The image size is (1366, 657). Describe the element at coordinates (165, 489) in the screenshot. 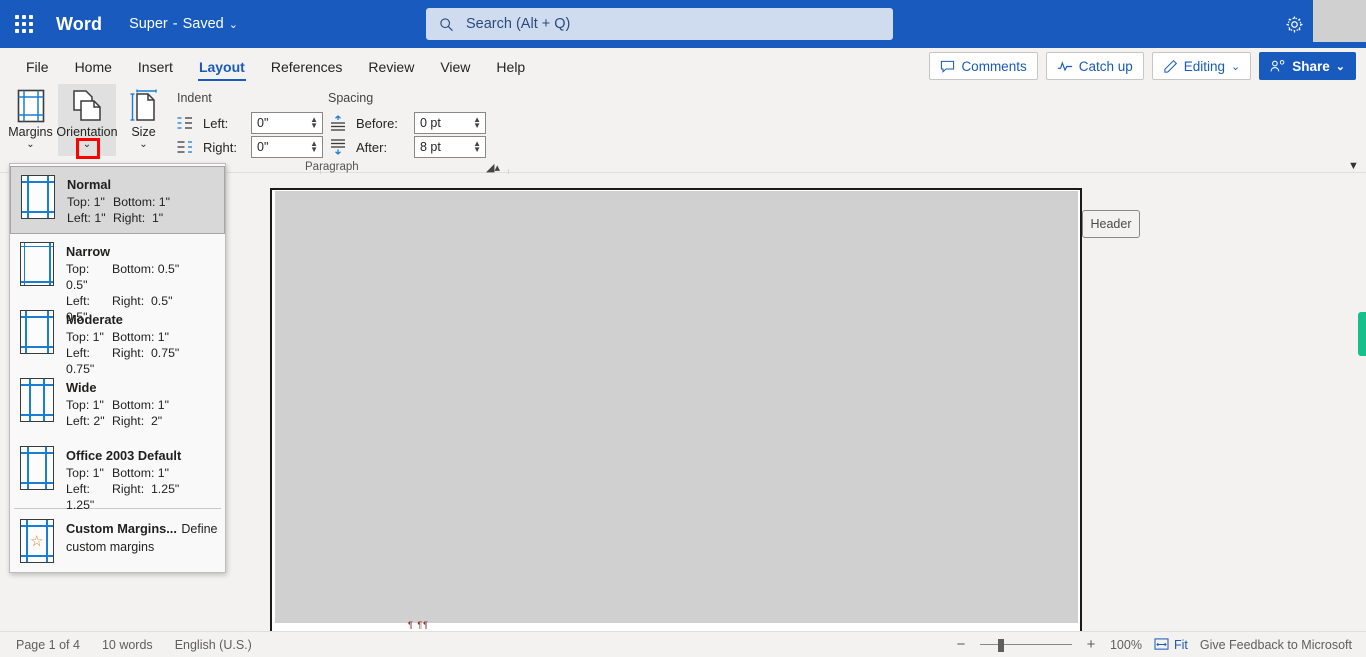

I see `right-value: 1.25"` at that location.